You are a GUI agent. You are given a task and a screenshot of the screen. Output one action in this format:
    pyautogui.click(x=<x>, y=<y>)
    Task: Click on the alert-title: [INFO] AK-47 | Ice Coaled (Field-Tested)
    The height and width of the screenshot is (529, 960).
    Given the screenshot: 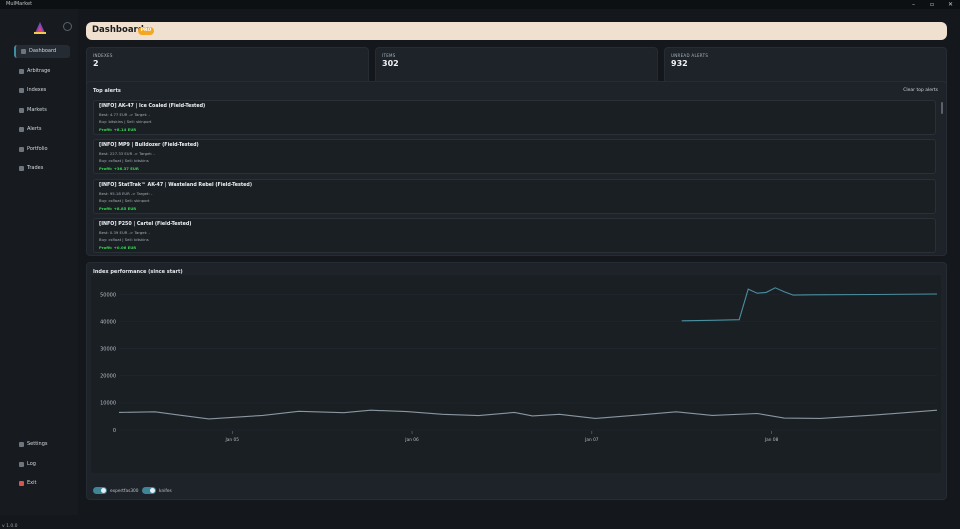 What is the action you would take?
    pyautogui.click(x=152, y=106)
    